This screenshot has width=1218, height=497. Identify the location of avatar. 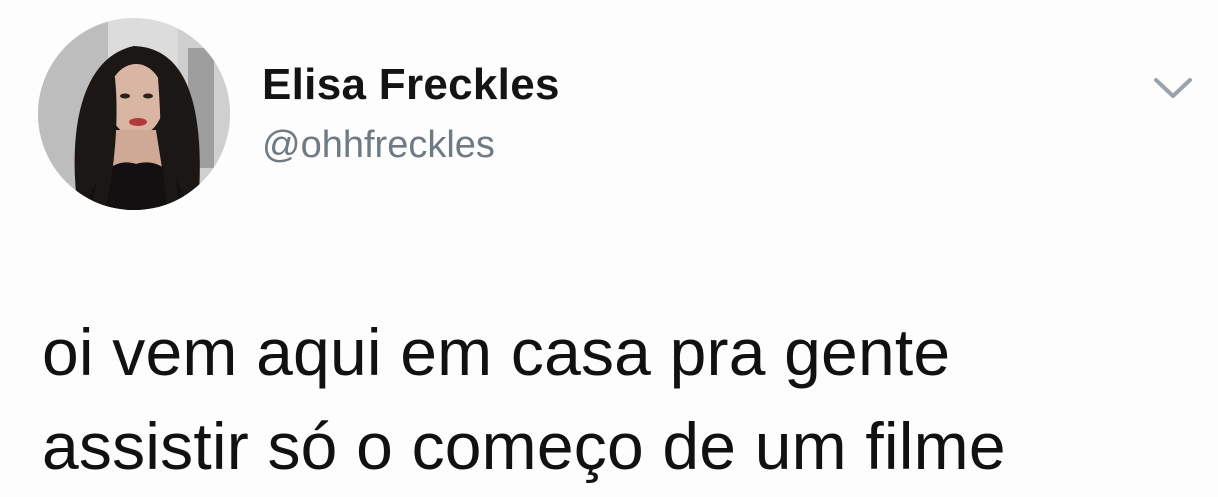
(134, 114).